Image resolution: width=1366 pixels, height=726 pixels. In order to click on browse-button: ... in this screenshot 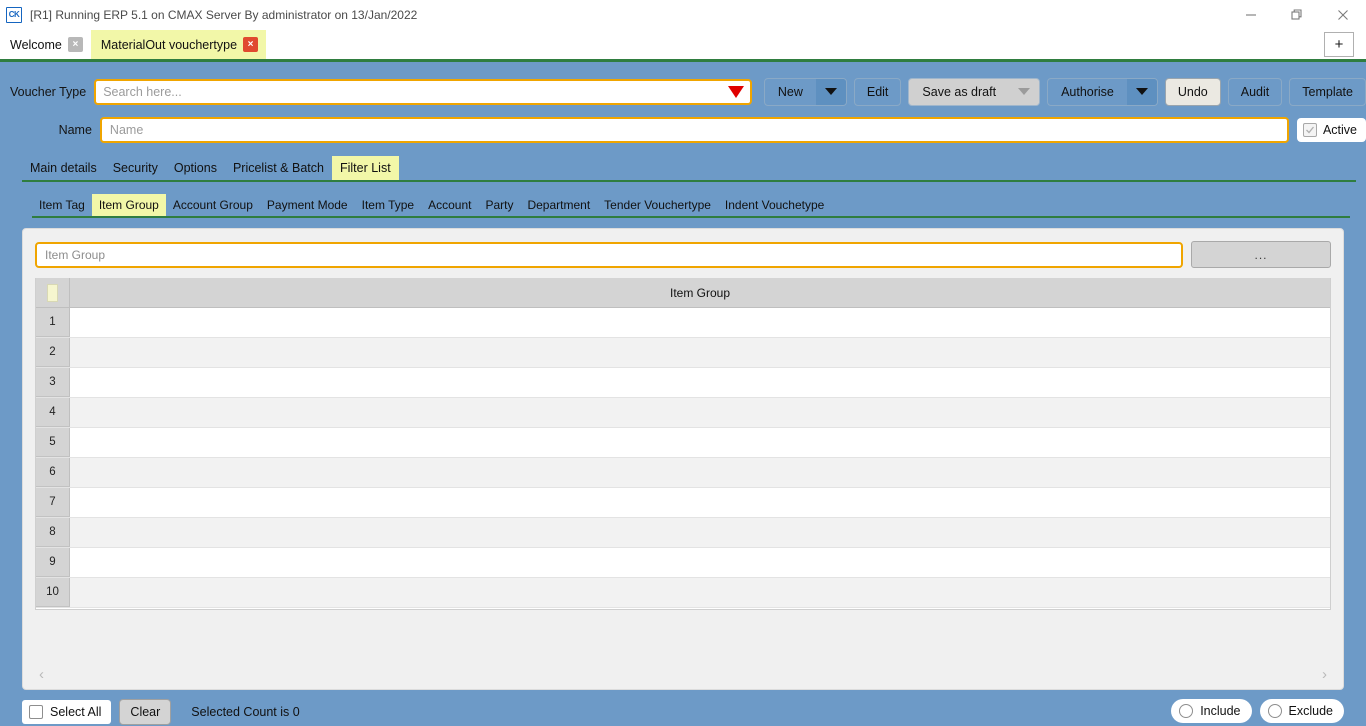, I will do `click(1261, 254)`.